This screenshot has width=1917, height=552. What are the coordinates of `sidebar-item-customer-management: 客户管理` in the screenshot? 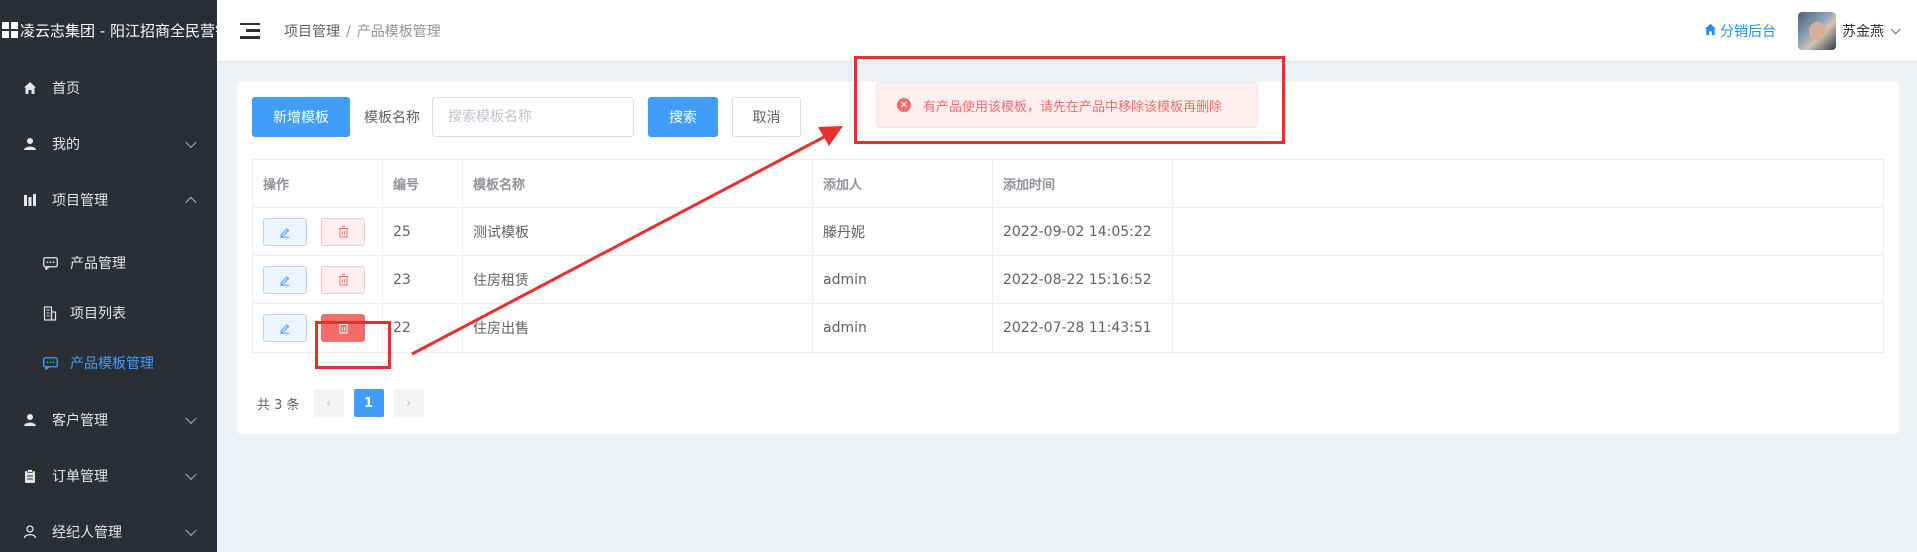 It's located at (108, 420).